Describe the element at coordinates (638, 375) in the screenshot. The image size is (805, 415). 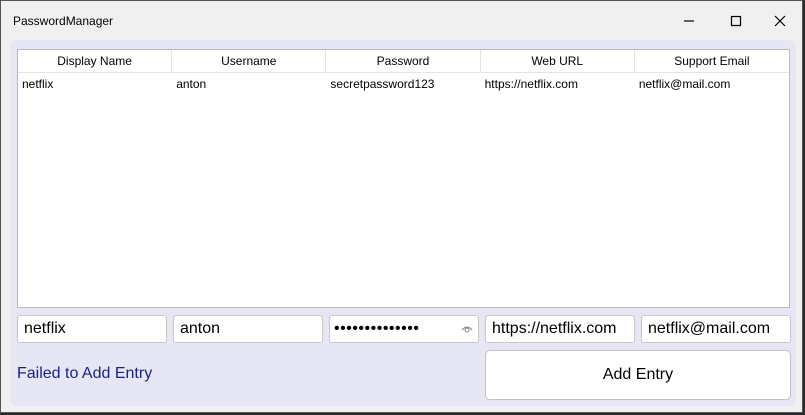
I see `add-entry-button: Add Entry` at that location.